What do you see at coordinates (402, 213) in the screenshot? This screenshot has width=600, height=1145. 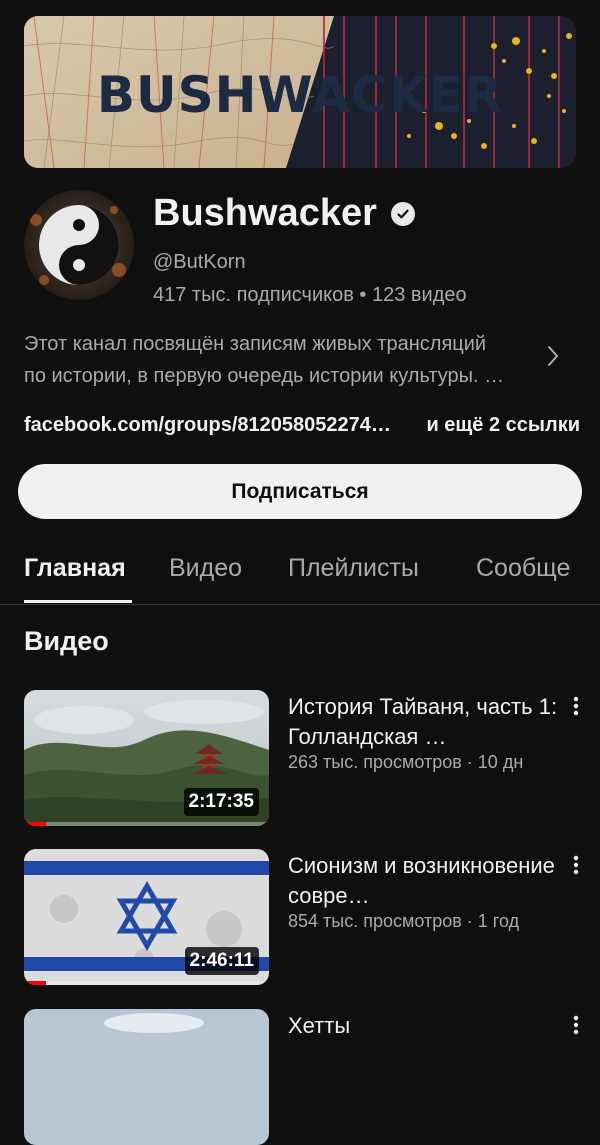 I see `verified-check-icon` at bounding box center [402, 213].